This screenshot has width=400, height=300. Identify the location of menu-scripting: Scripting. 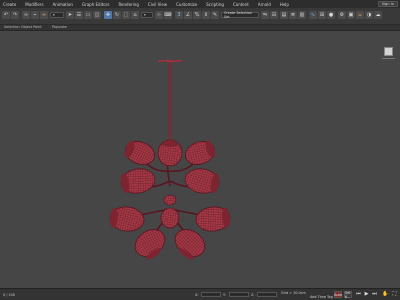
(215, 4).